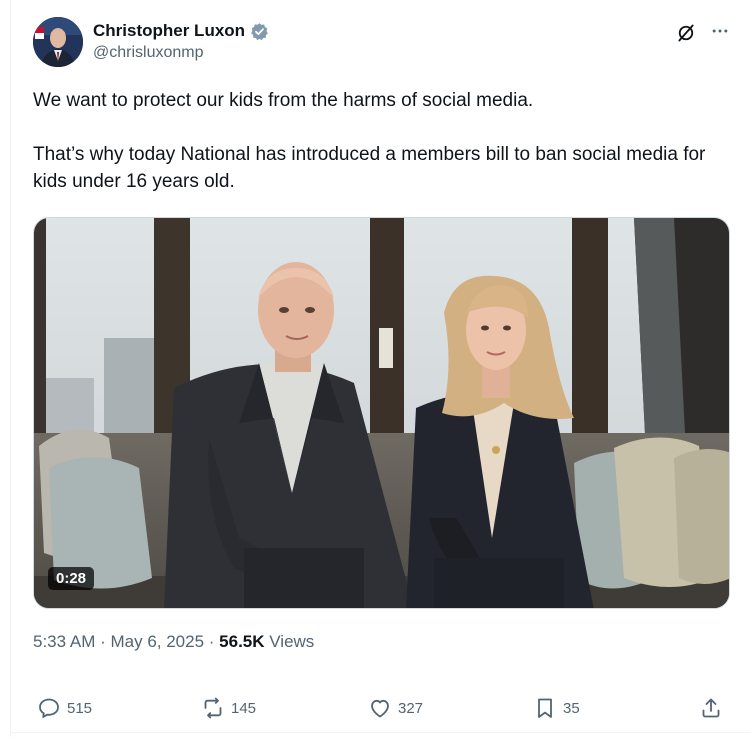  I want to click on reply-count: 515, so click(80, 708).